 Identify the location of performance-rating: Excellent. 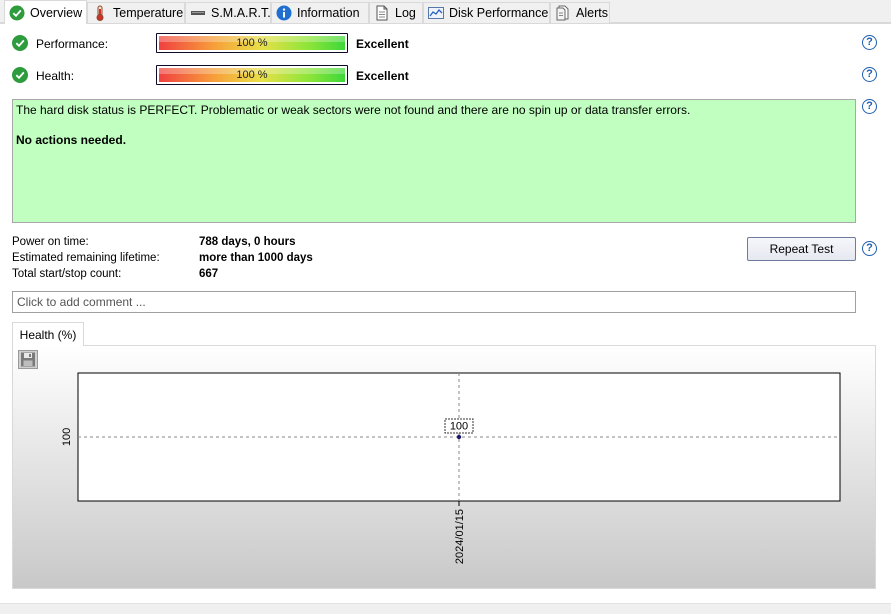
(382, 44).